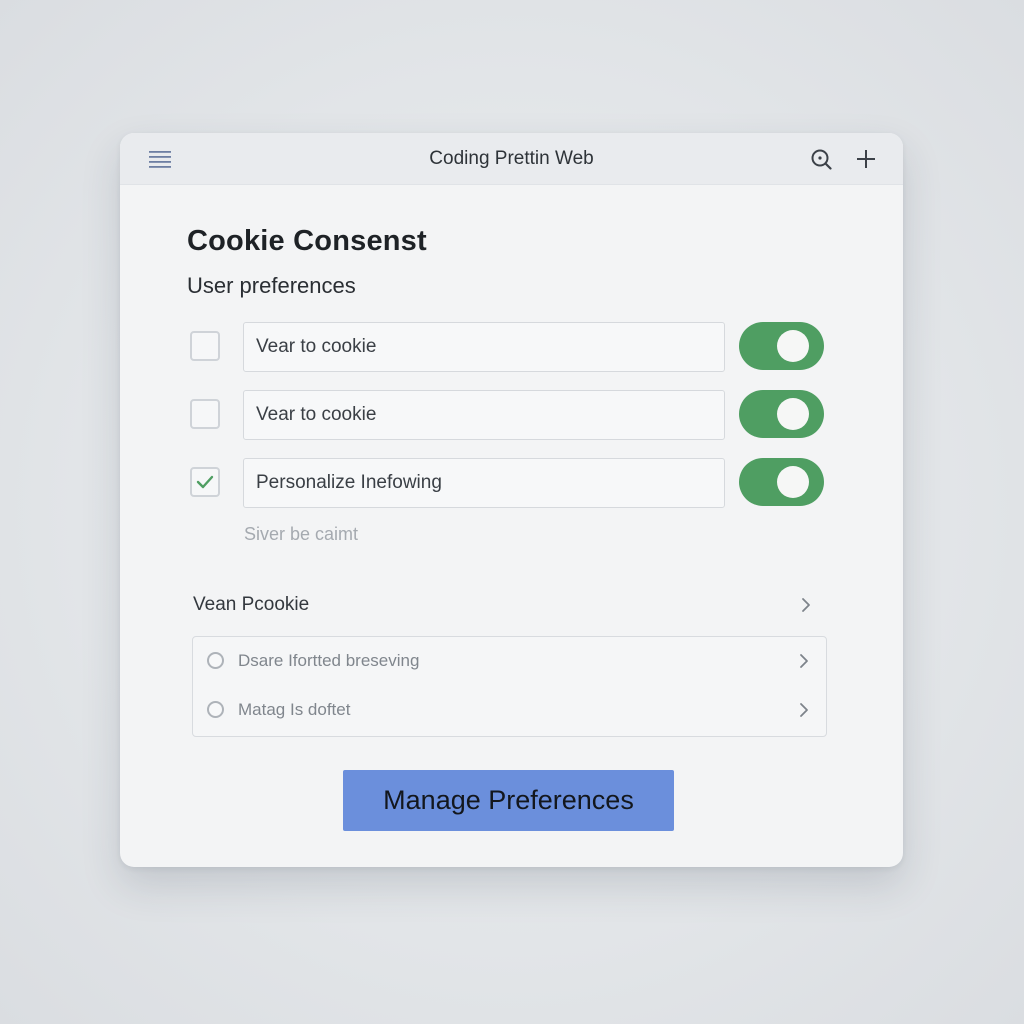  What do you see at coordinates (508, 800) in the screenshot?
I see `manage-preferences-button: Manage Preferences` at bounding box center [508, 800].